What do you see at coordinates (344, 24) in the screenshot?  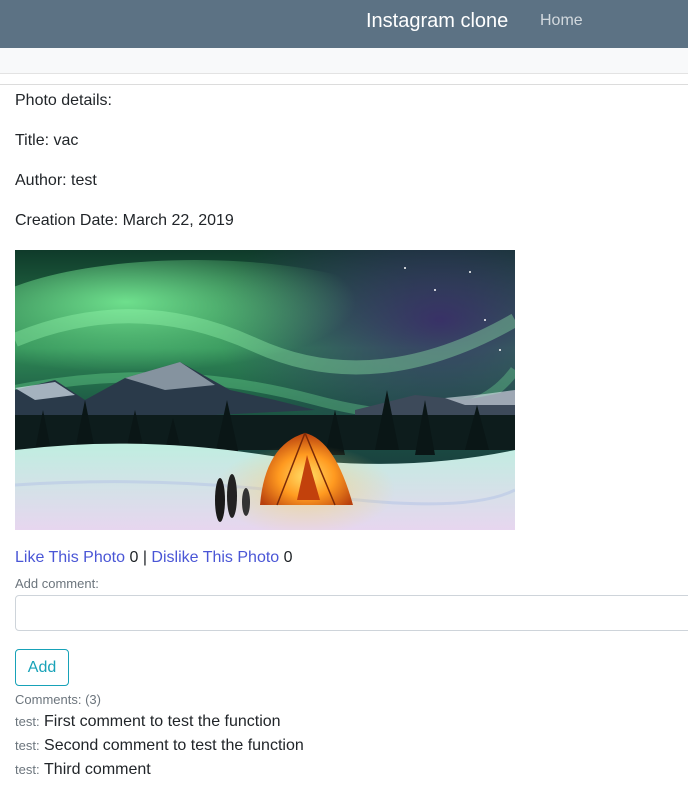 I see `navbar: Instagram clone Home` at bounding box center [344, 24].